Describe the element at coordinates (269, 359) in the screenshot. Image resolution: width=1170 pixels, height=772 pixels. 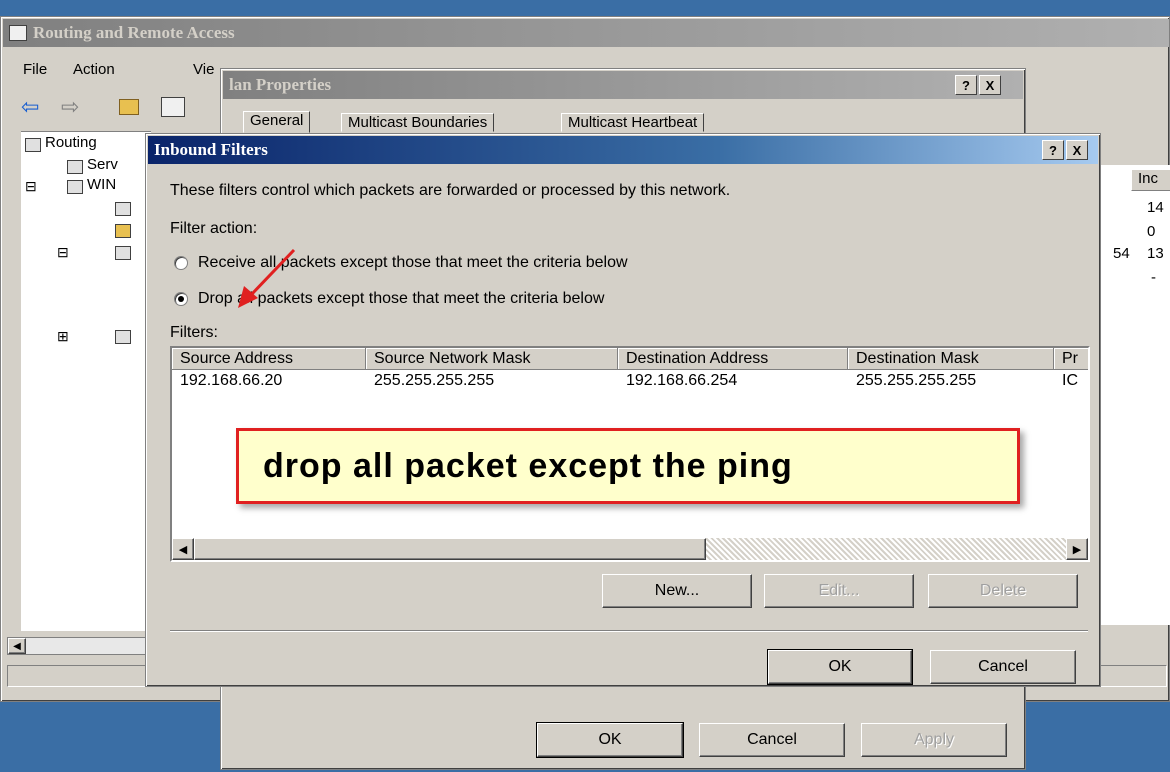
I see `col-source-address: Source Address` at that location.